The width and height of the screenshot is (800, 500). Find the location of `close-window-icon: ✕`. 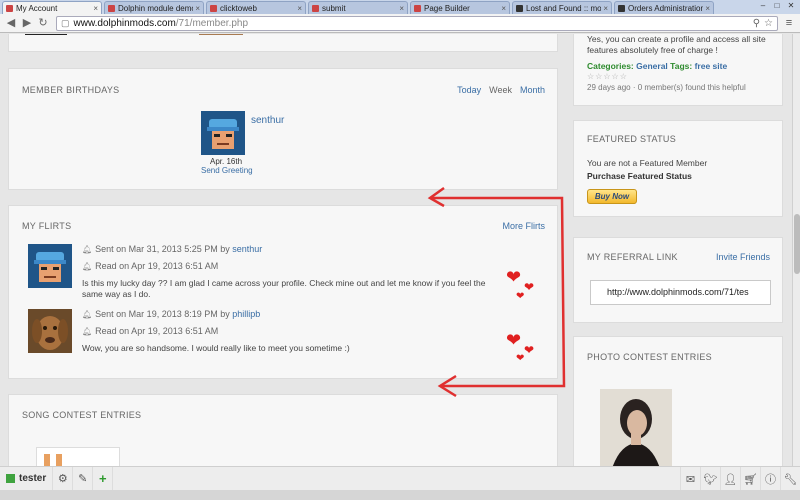

close-window-icon: ✕ is located at coordinates (791, 6).